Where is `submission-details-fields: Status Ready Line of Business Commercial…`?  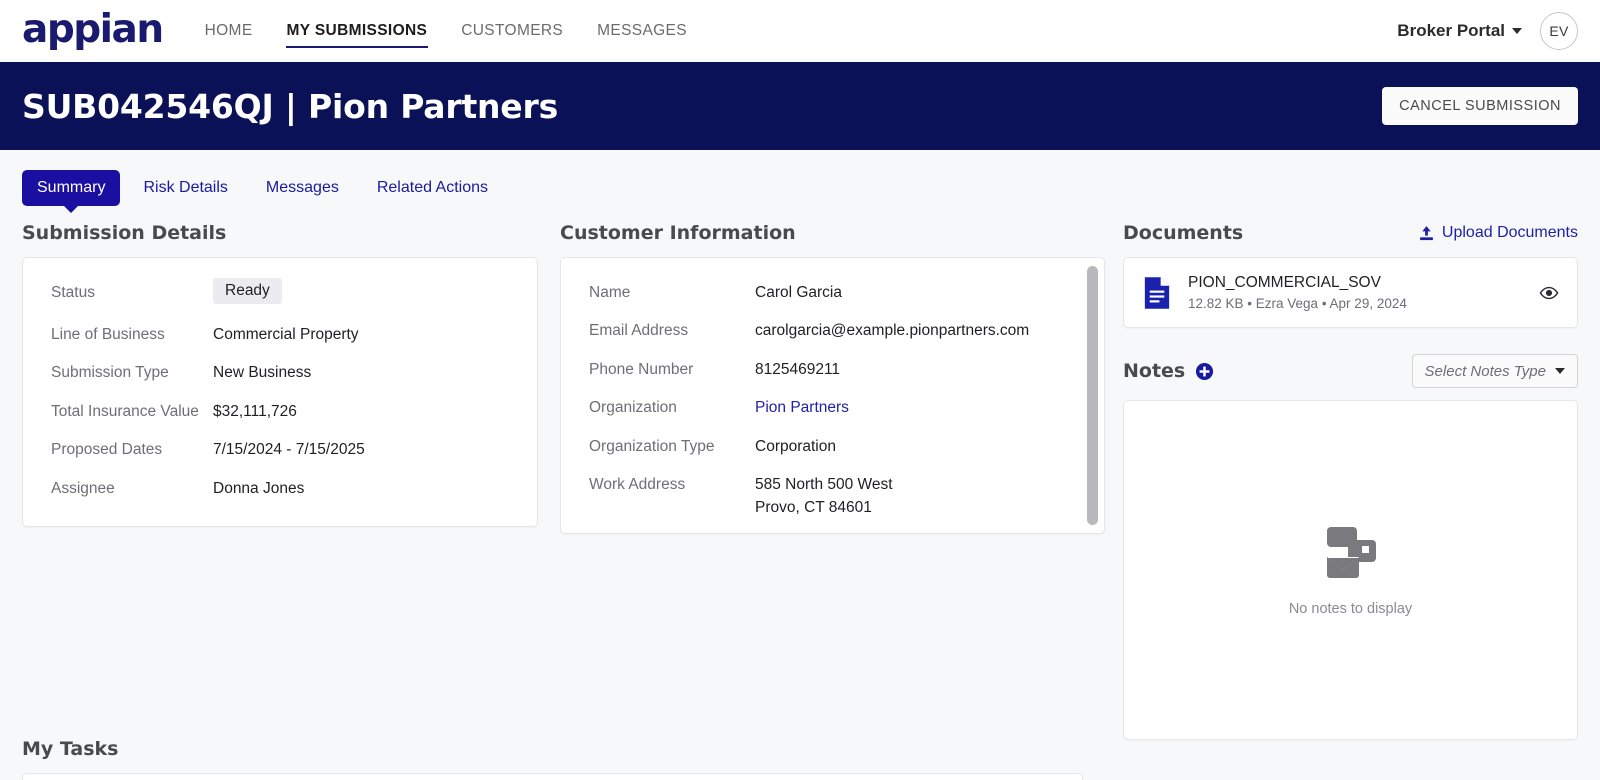
submission-details-fields: Status Ready Line of Business Commercial… is located at coordinates (280, 392).